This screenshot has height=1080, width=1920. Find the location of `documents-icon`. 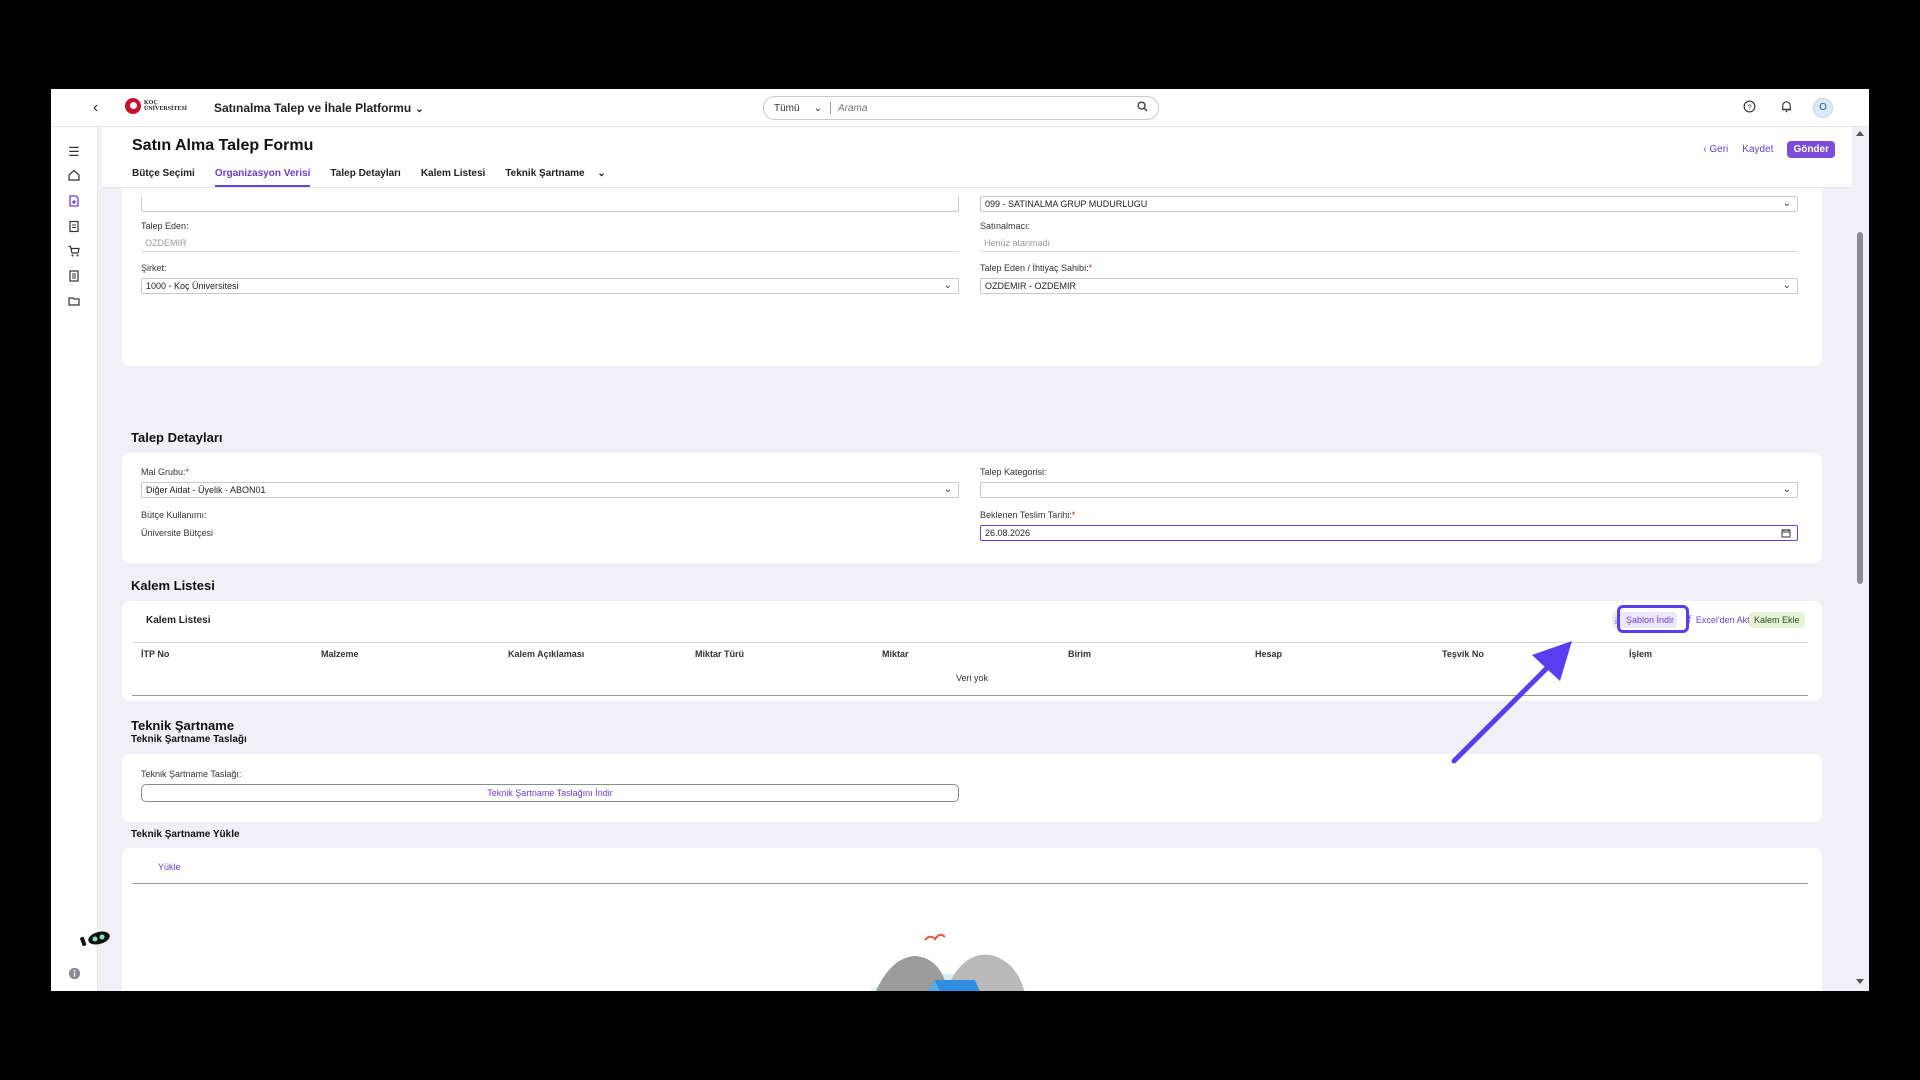

documents-icon is located at coordinates (74, 278).